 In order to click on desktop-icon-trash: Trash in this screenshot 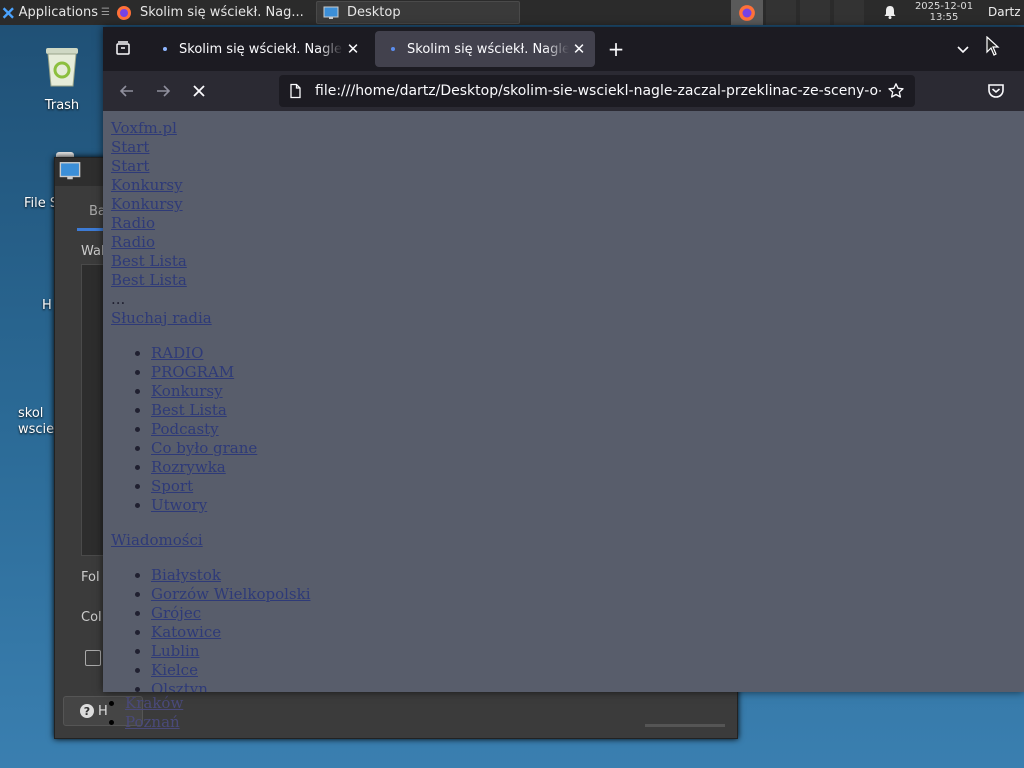, I will do `click(62, 78)`.